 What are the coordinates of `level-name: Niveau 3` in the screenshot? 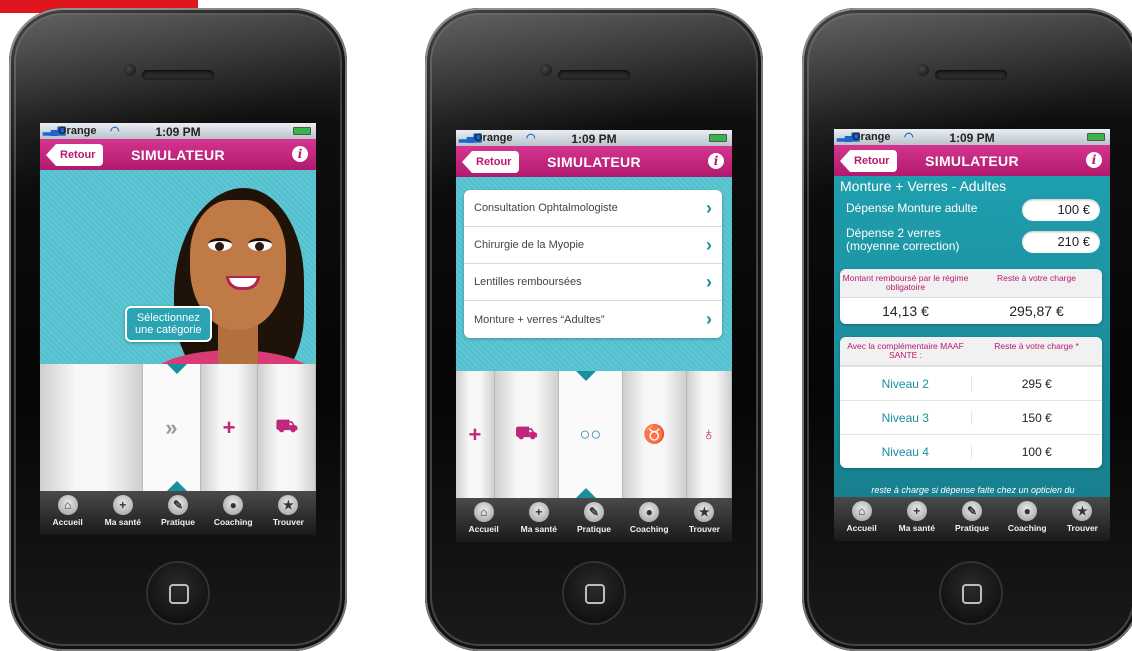 It's located at (905, 417).